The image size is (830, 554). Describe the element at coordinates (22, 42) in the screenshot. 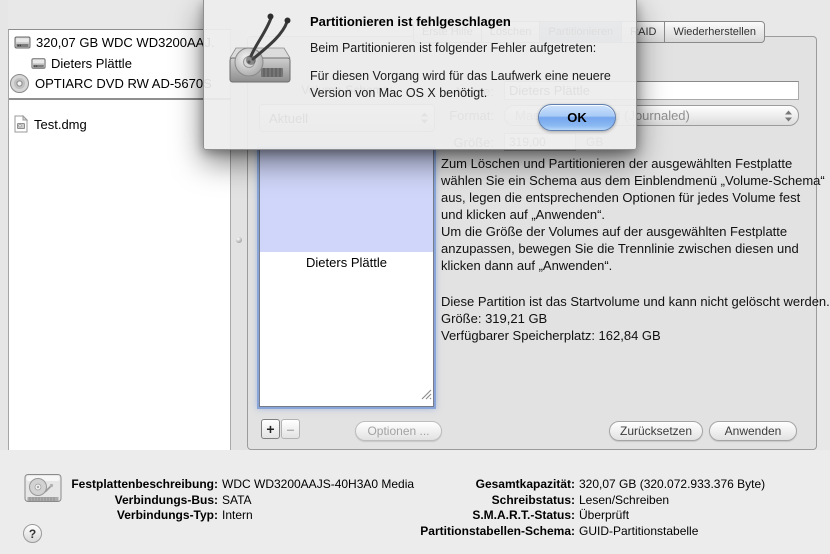

I see `hard-disk-icon` at that location.